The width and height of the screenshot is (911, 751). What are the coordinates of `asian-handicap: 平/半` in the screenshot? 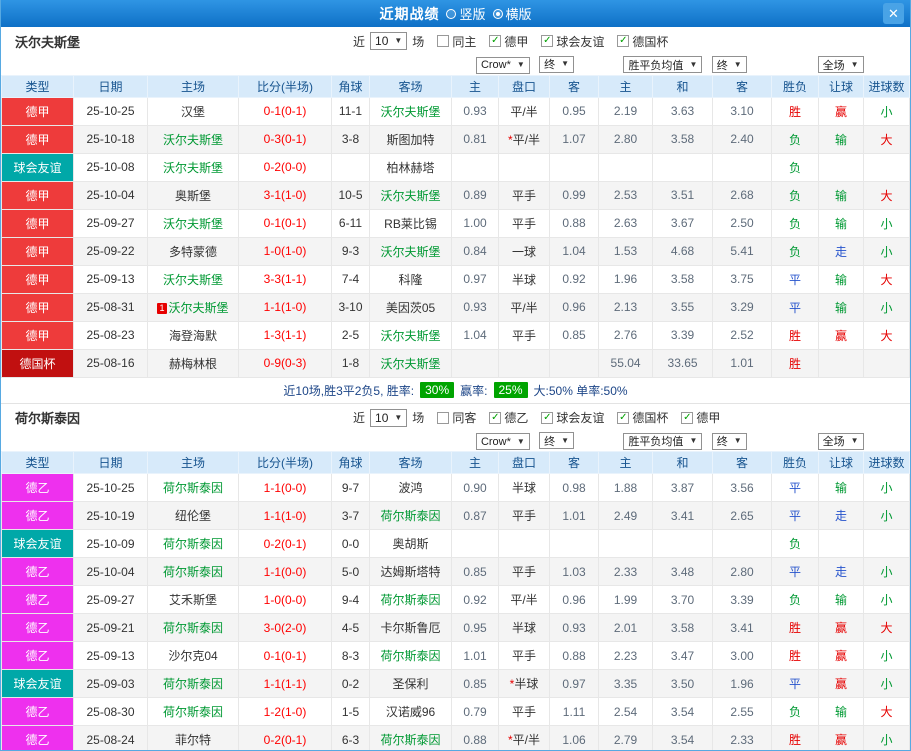 It's located at (524, 111).